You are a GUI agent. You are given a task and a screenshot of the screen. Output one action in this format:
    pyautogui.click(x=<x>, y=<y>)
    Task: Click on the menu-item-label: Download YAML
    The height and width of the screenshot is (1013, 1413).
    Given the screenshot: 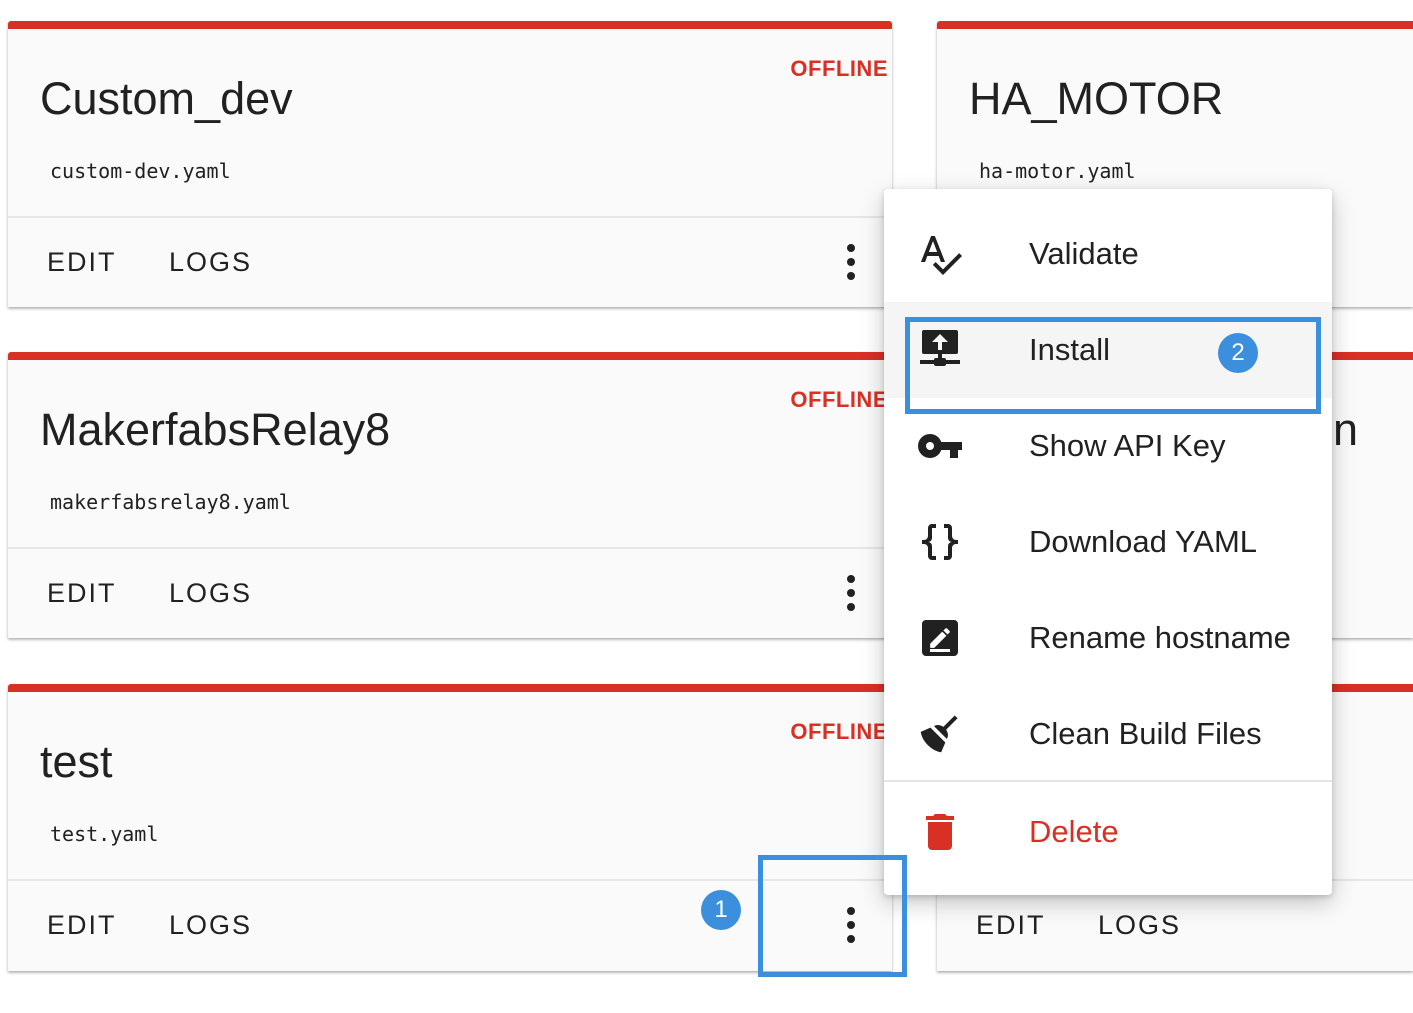 What is the action you would take?
    pyautogui.click(x=1143, y=541)
    